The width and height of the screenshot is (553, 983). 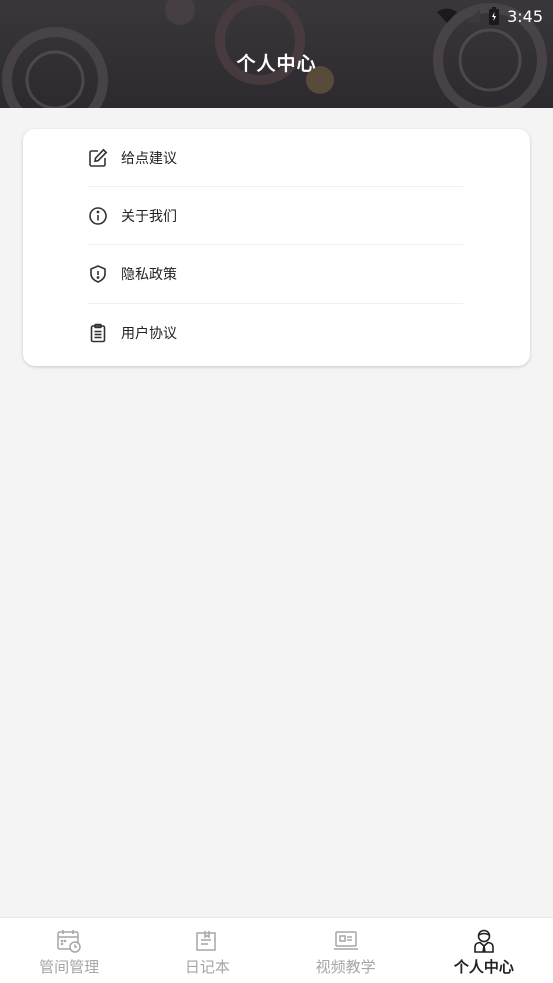 I want to click on menu-item-label: 用户协议, so click(x=149, y=334).